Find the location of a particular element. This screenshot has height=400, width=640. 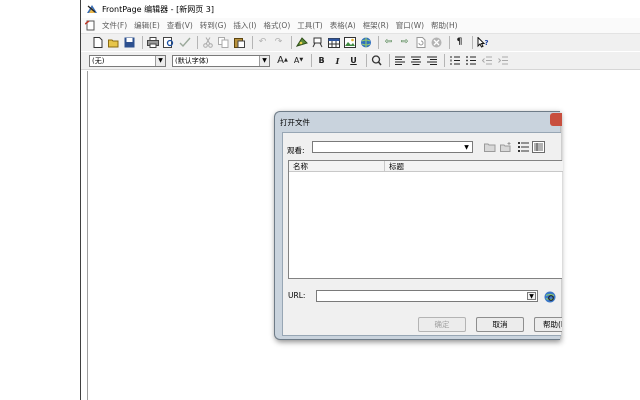

url-input: ▼ is located at coordinates (427, 296).